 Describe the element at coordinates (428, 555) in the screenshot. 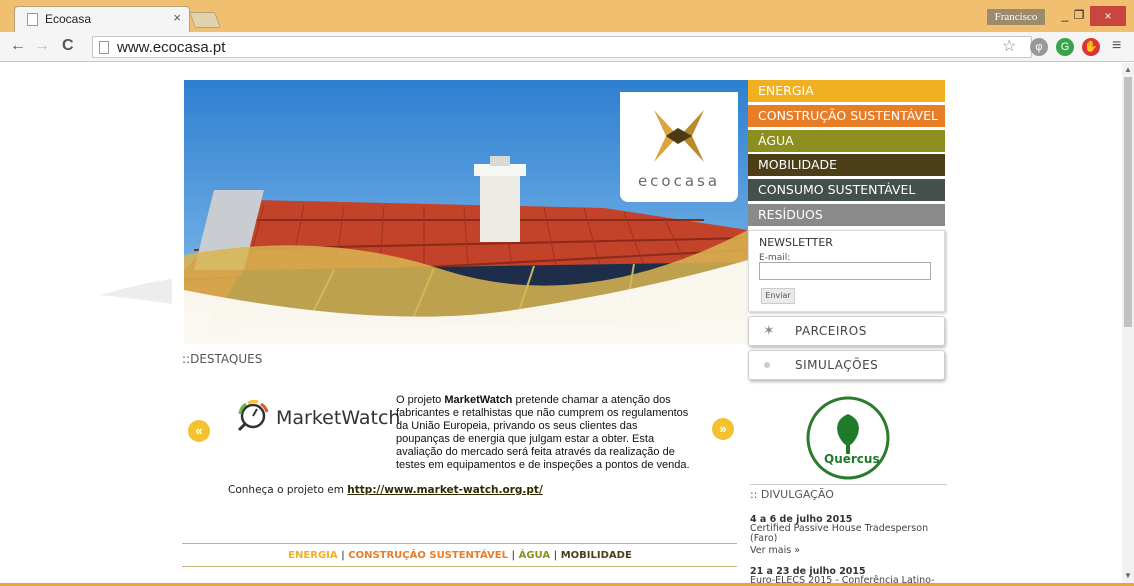

I see `bottom-nav-construcao: CONSTRUÇÃO SUSTENTÁVEL` at that location.